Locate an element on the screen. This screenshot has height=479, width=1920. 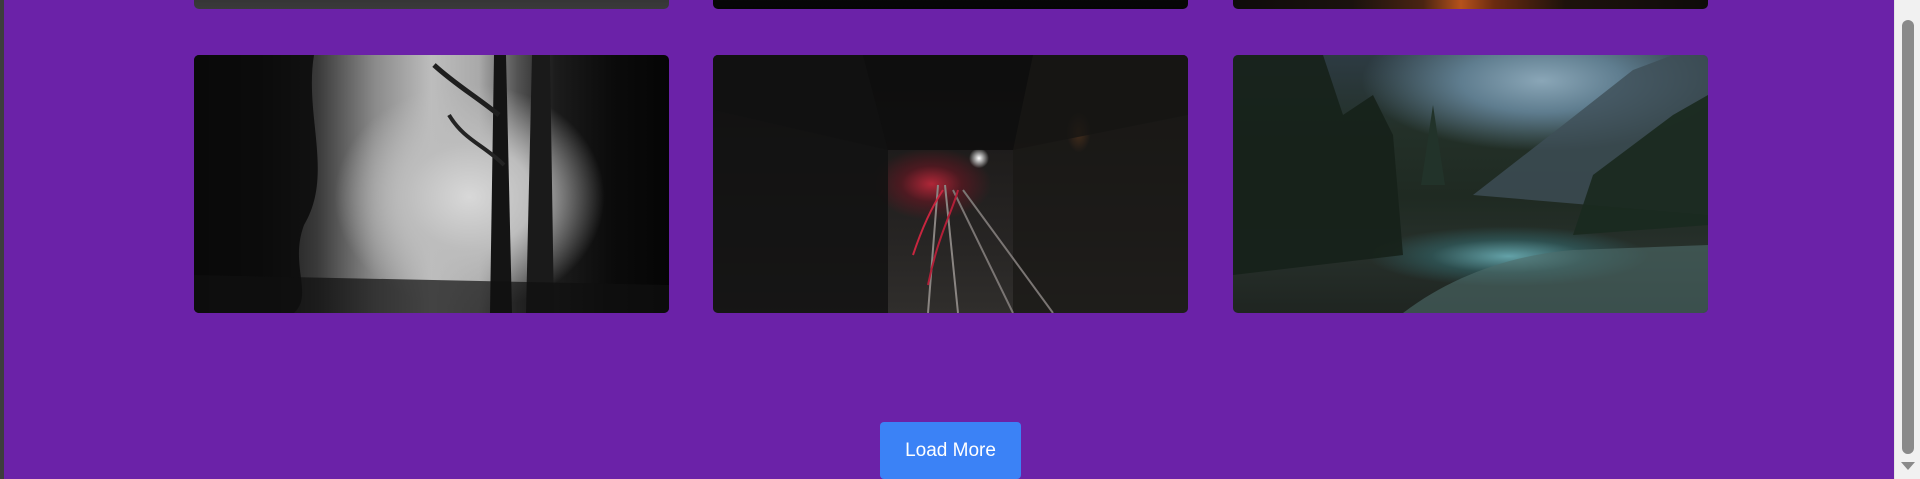
gallery-image-mountain-river is located at coordinates (1470, 184).